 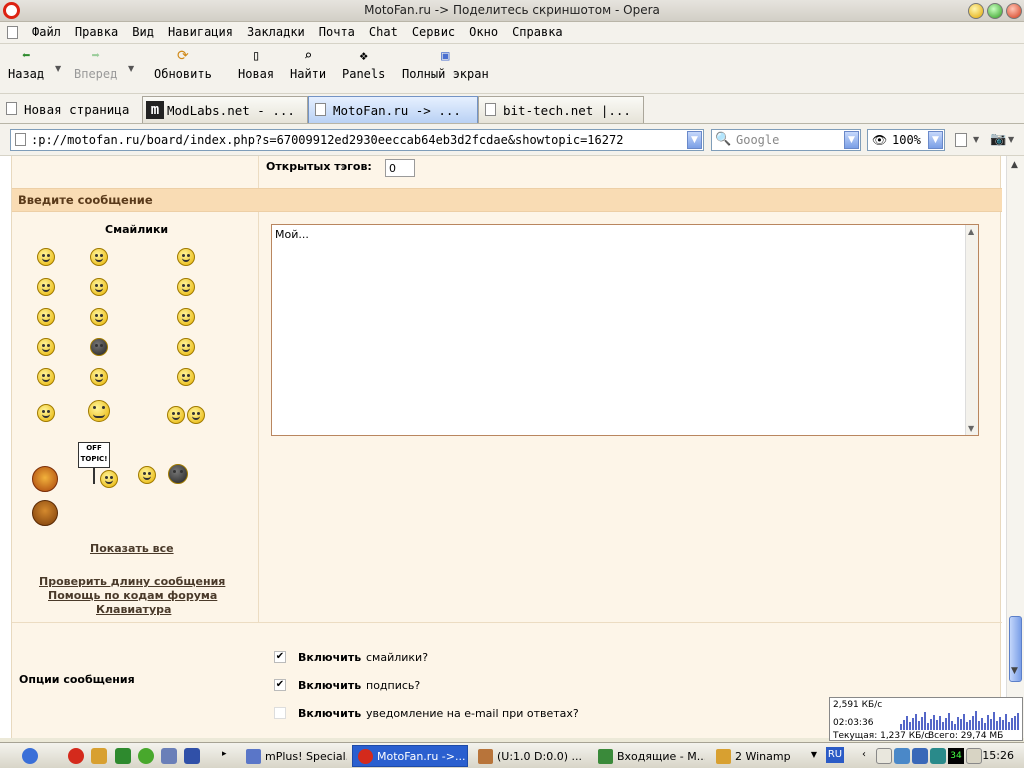 I want to click on opera-icon, so click(x=76, y=756).